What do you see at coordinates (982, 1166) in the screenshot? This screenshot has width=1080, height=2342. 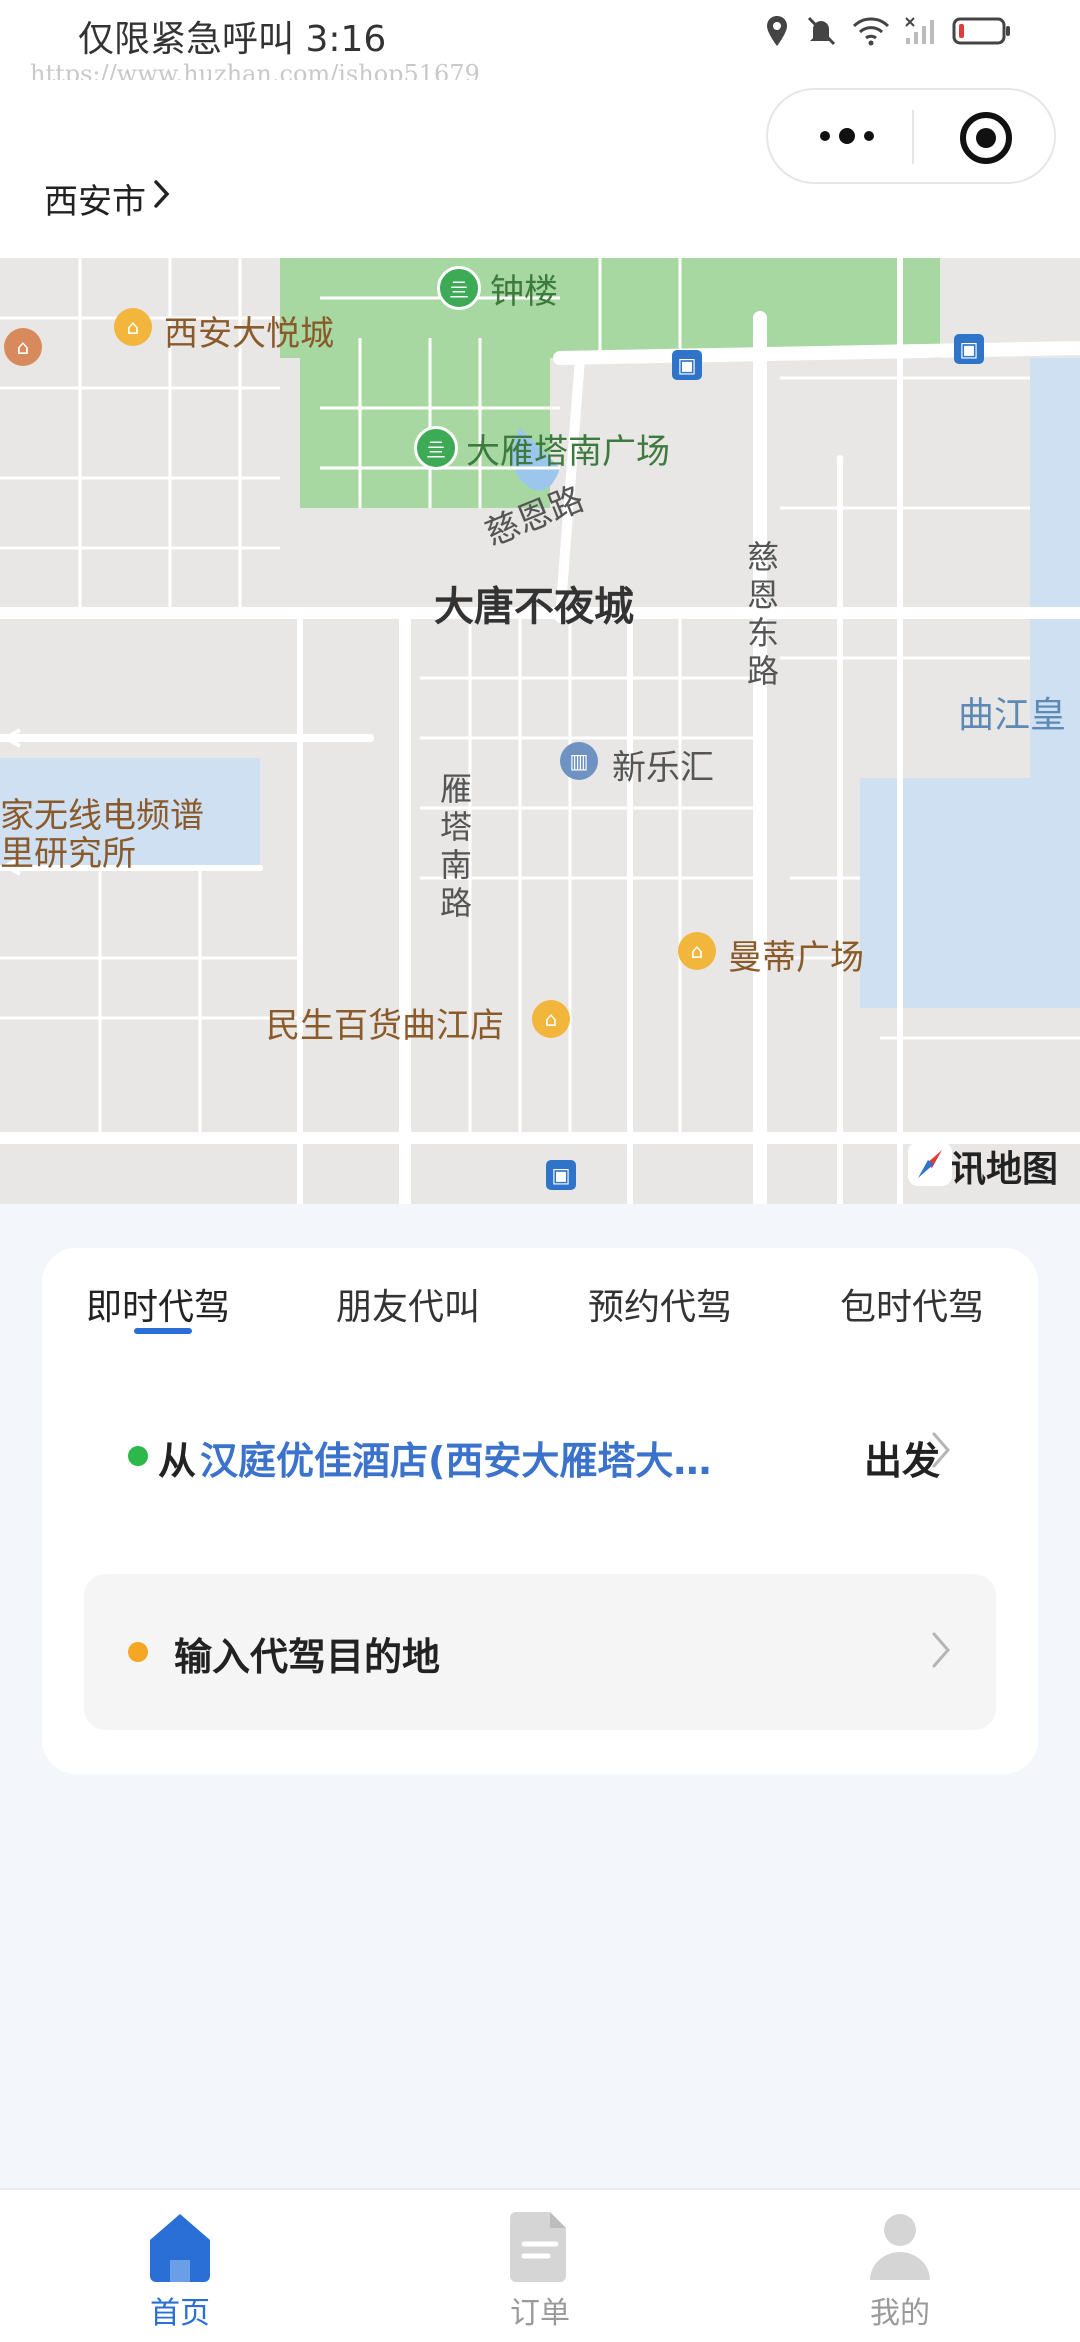 I see `map-logo: 腾讯地图` at bounding box center [982, 1166].